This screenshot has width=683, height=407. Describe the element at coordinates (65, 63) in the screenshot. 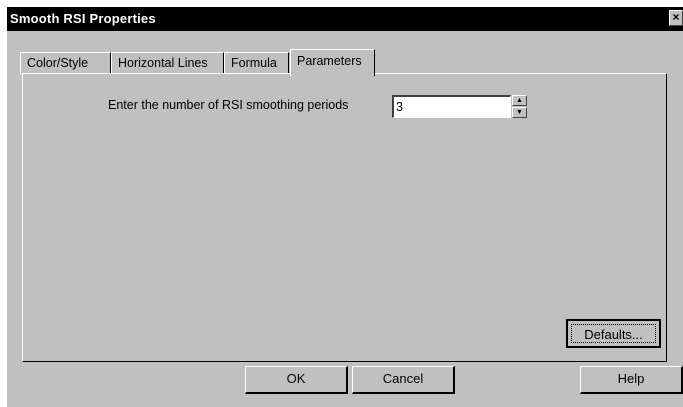

I see `tab-color-style: Color/Style` at that location.